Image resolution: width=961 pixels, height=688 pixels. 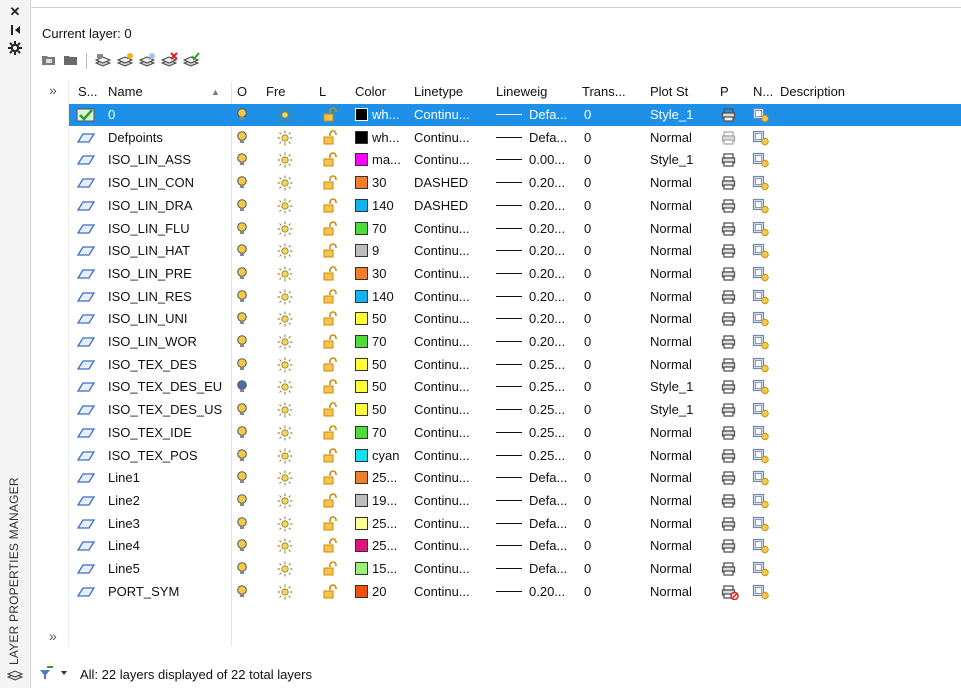 I want to click on filter-tree-pane: » », so click(x=50, y=365).